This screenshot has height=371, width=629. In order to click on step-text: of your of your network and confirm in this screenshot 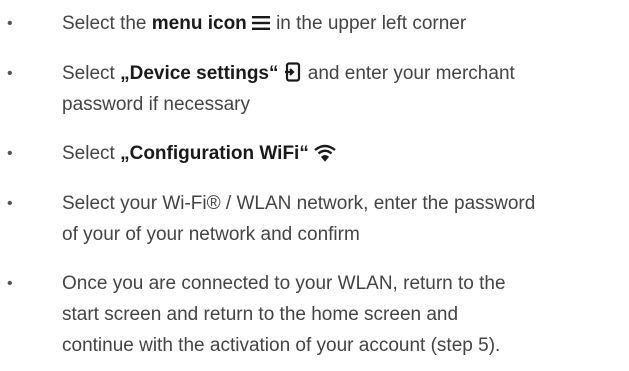, I will do `click(211, 234)`.